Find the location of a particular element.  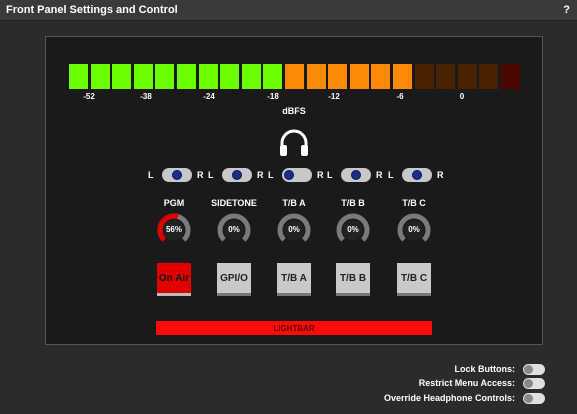

channel-label: PGM is located at coordinates (174, 203).